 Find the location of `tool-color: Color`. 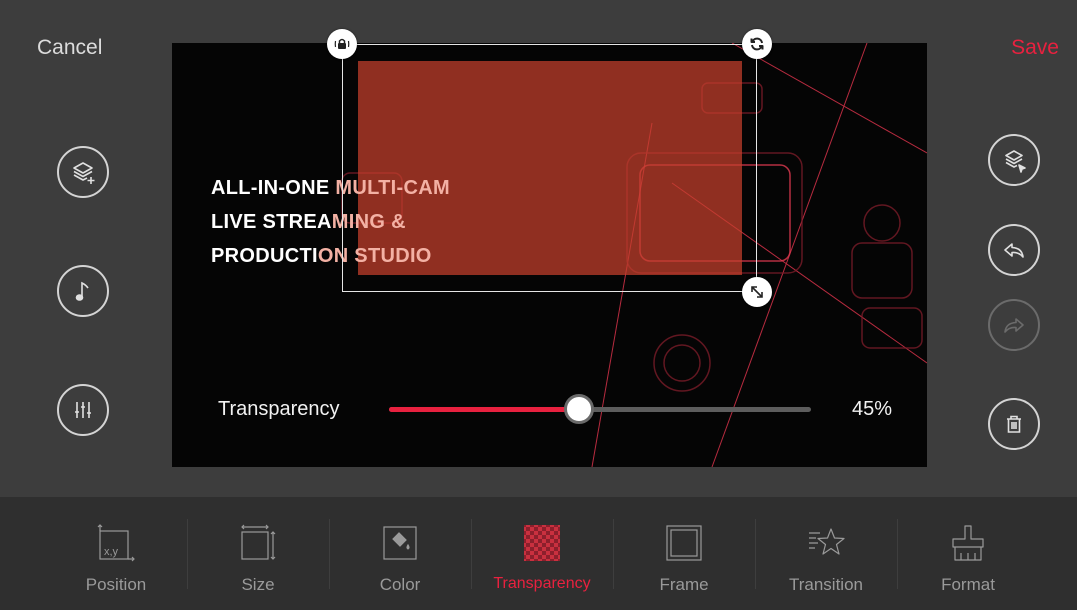

tool-color: Color is located at coordinates (400, 553).